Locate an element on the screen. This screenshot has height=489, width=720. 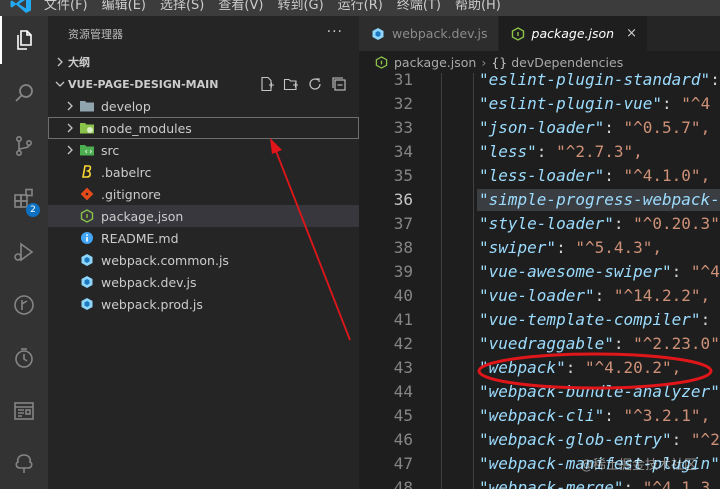
watermark: @稀土掘金技术社区 is located at coordinates (639, 465).